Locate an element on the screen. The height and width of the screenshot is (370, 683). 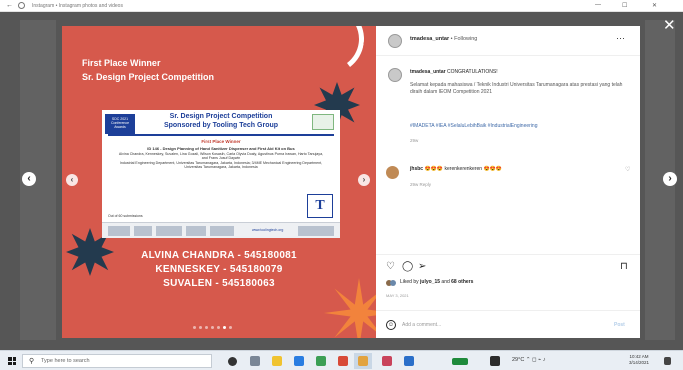
comment-like-icon: ♡ is located at coordinates (627, 169).